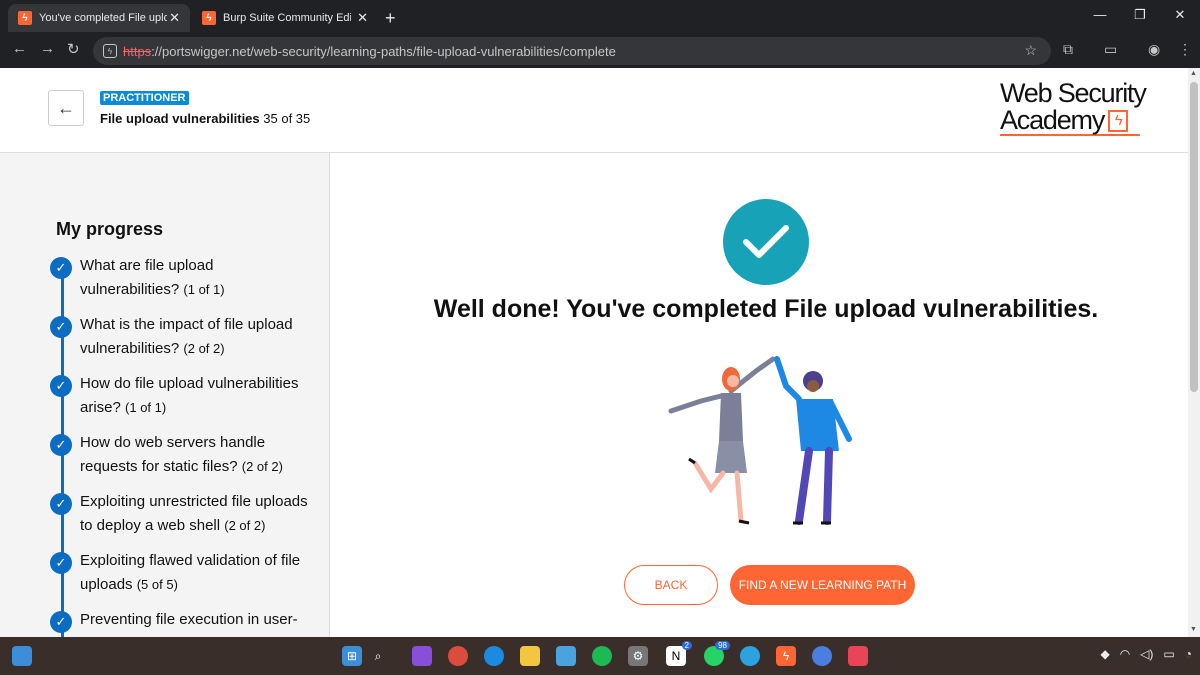 Image resolution: width=1200 pixels, height=675 pixels. I want to click on logo-line-2: Academy, so click(1052, 120).